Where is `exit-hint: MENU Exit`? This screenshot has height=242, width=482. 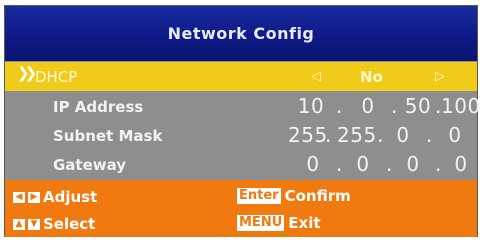 exit-hint: MENU Exit is located at coordinates (279, 223).